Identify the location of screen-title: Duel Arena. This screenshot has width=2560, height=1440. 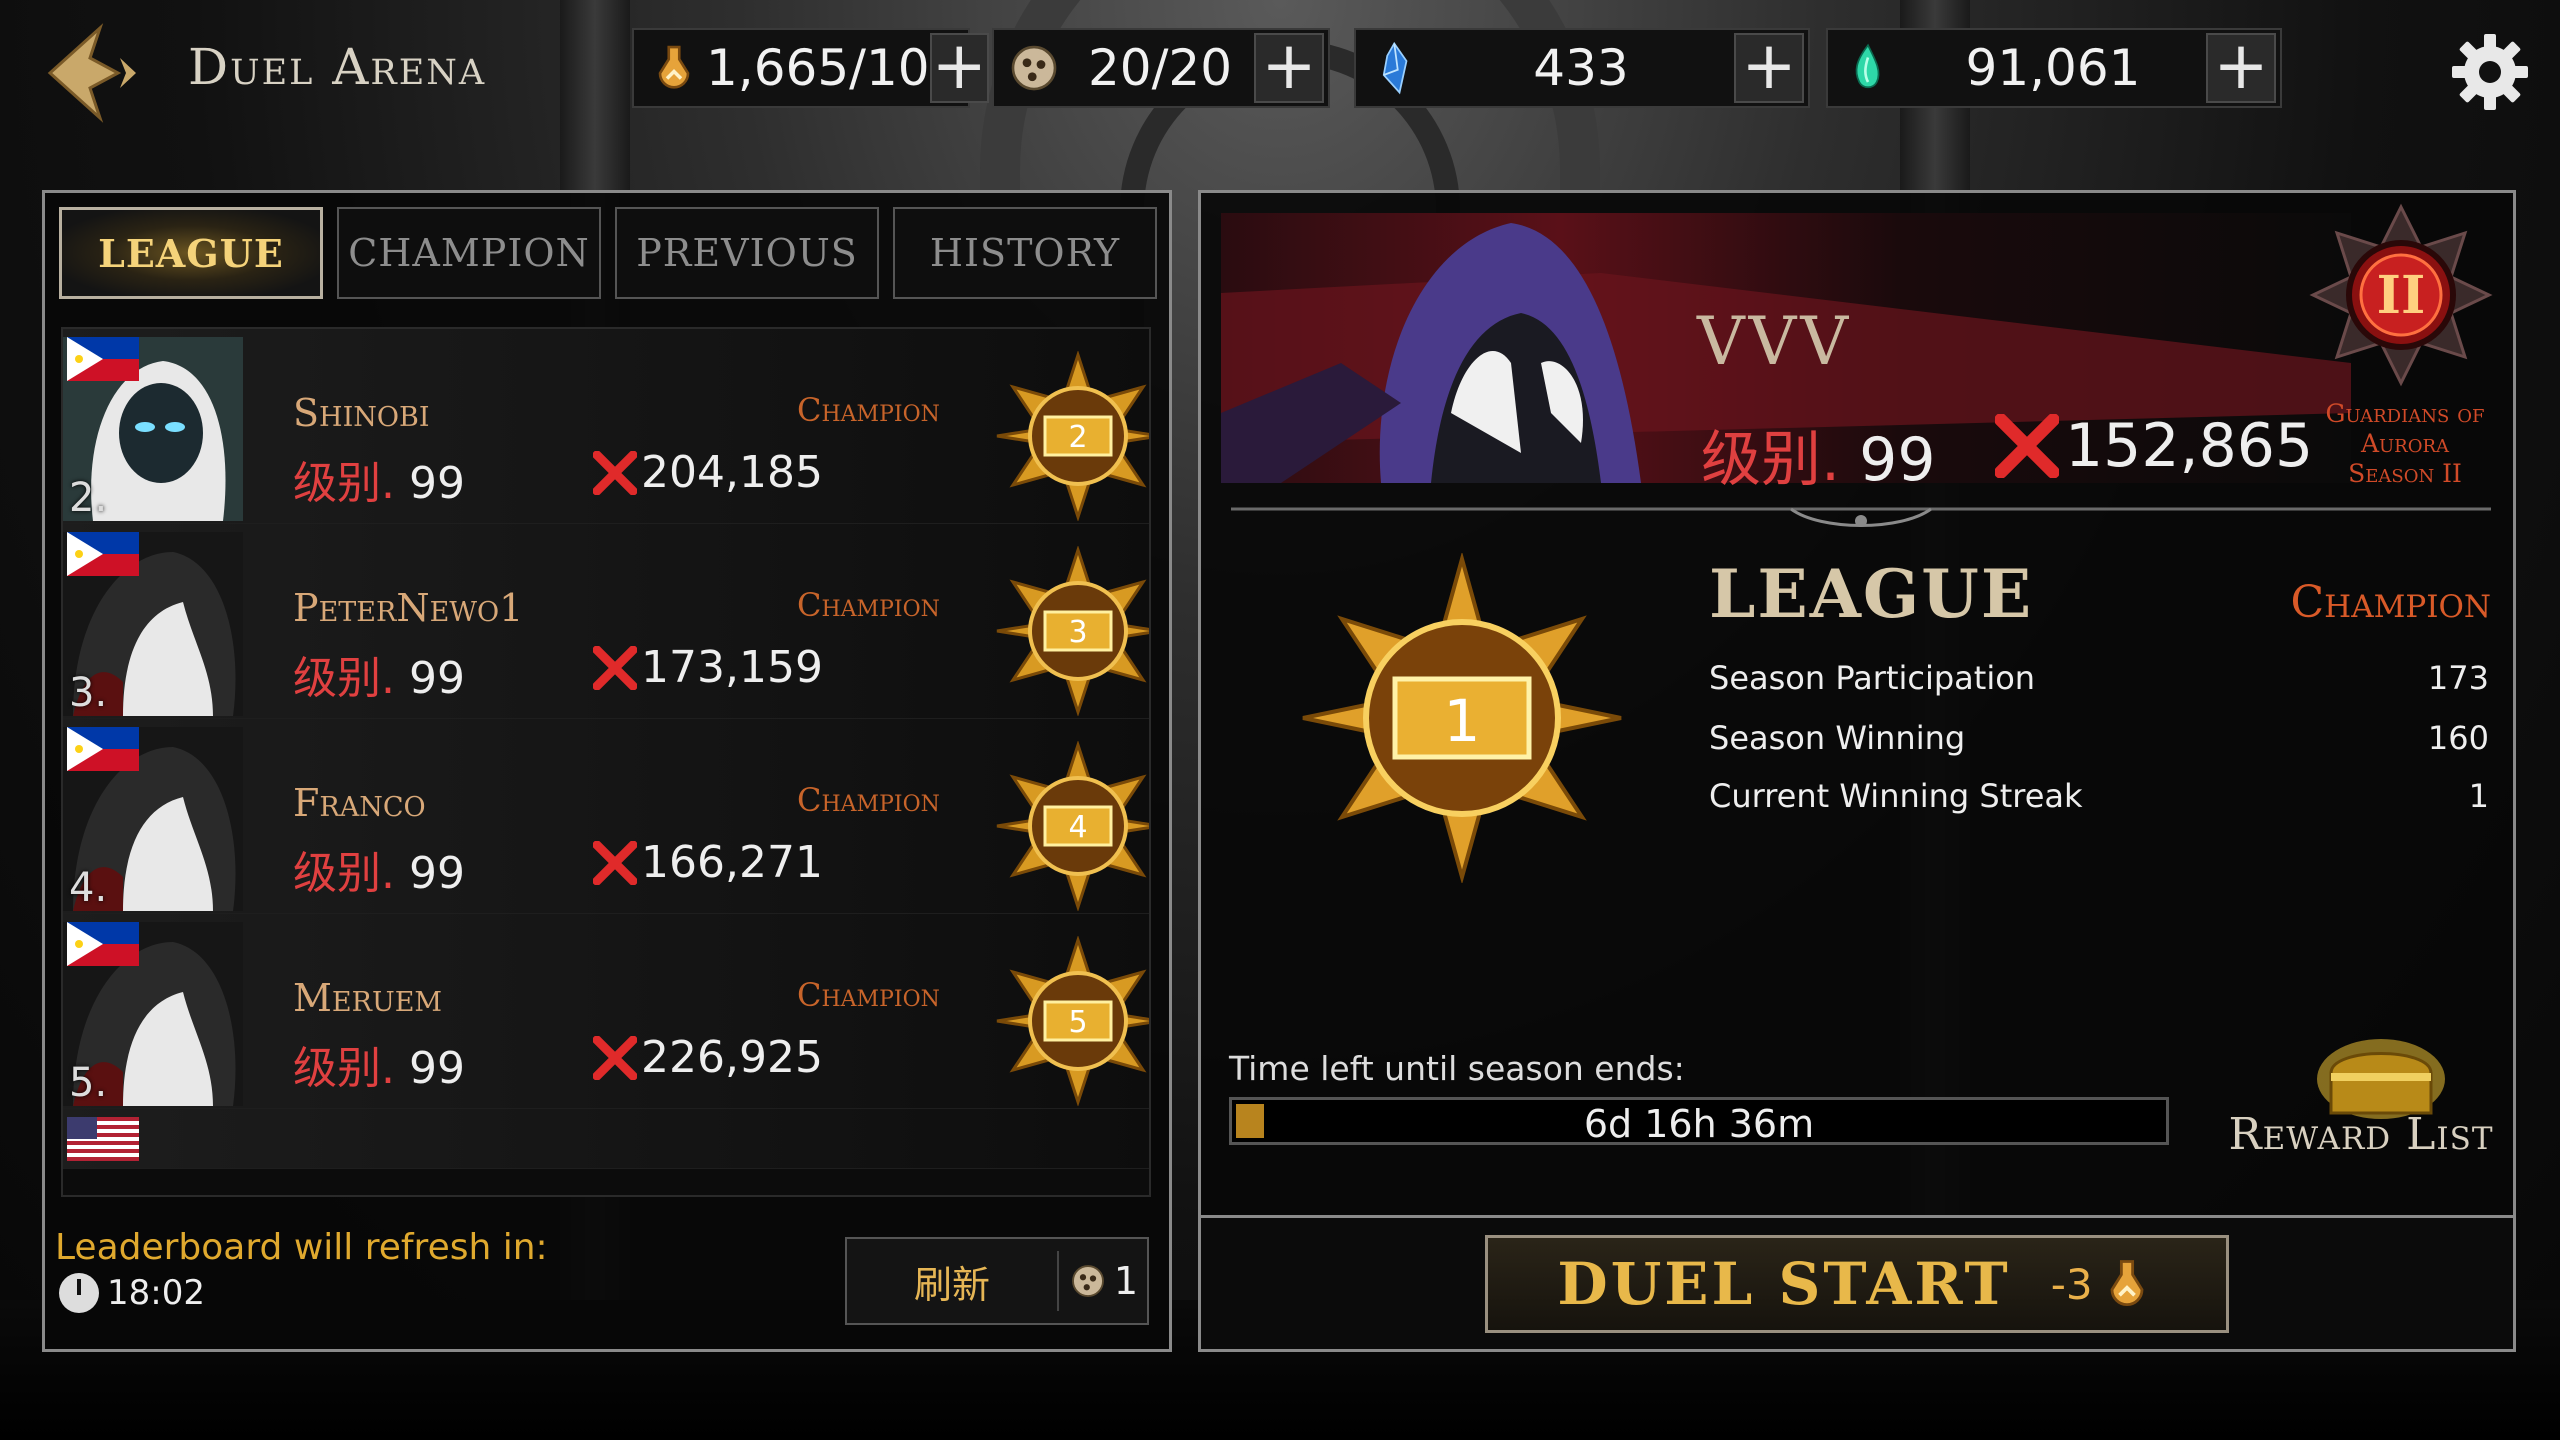
(337, 67).